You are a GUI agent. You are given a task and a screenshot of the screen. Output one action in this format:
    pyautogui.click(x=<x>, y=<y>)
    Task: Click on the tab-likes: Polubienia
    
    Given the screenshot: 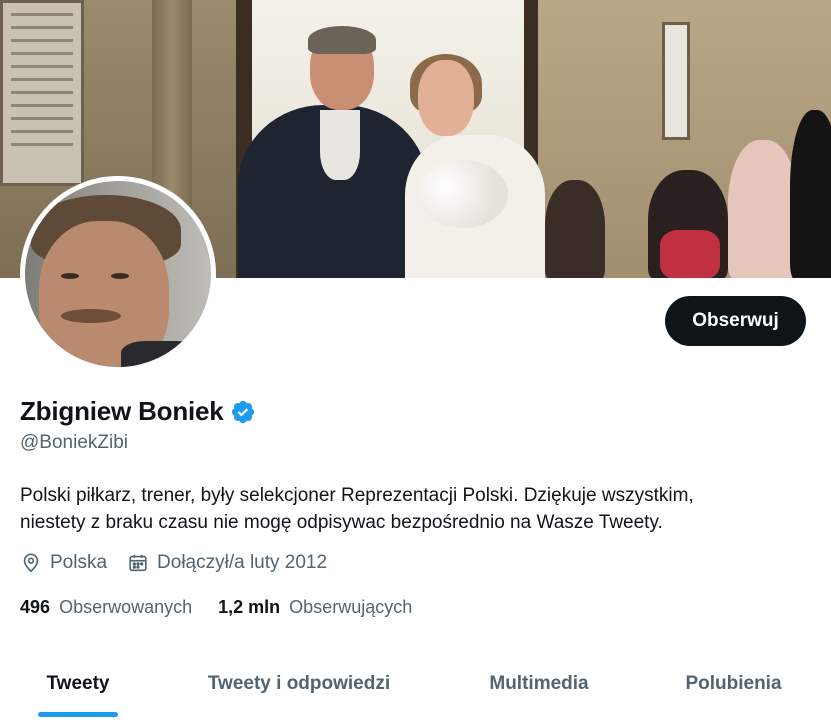 What is the action you would take?
    pyautogui.click(x=733, y=684)
    